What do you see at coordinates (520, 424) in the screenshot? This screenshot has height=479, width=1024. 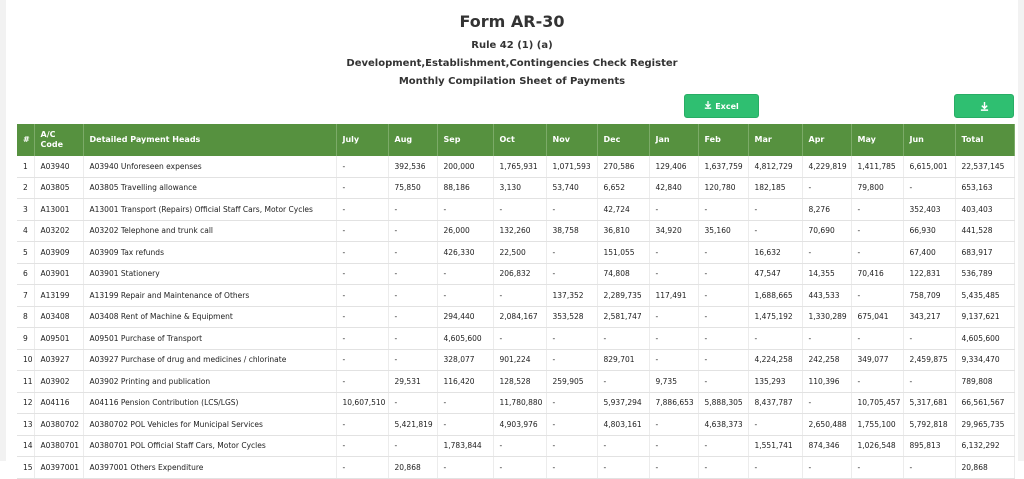 I see `table-cell: 4,903,976` at bounding box center [520, 424].